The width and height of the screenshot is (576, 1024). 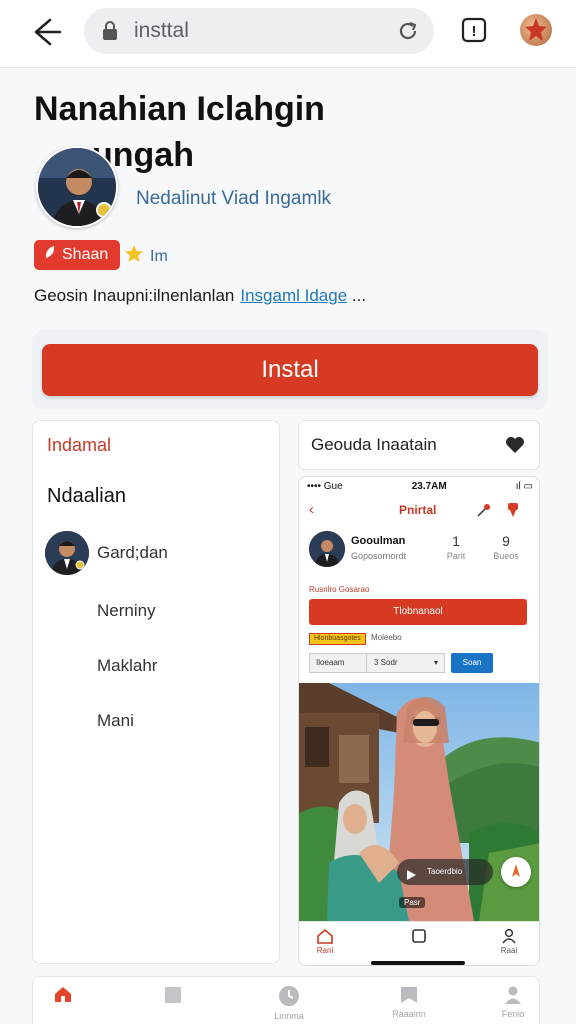 What do you see at coordinates (48, 32) in the screenshot?
I see `back-arrow-icon` at bounding box center [48, 32].